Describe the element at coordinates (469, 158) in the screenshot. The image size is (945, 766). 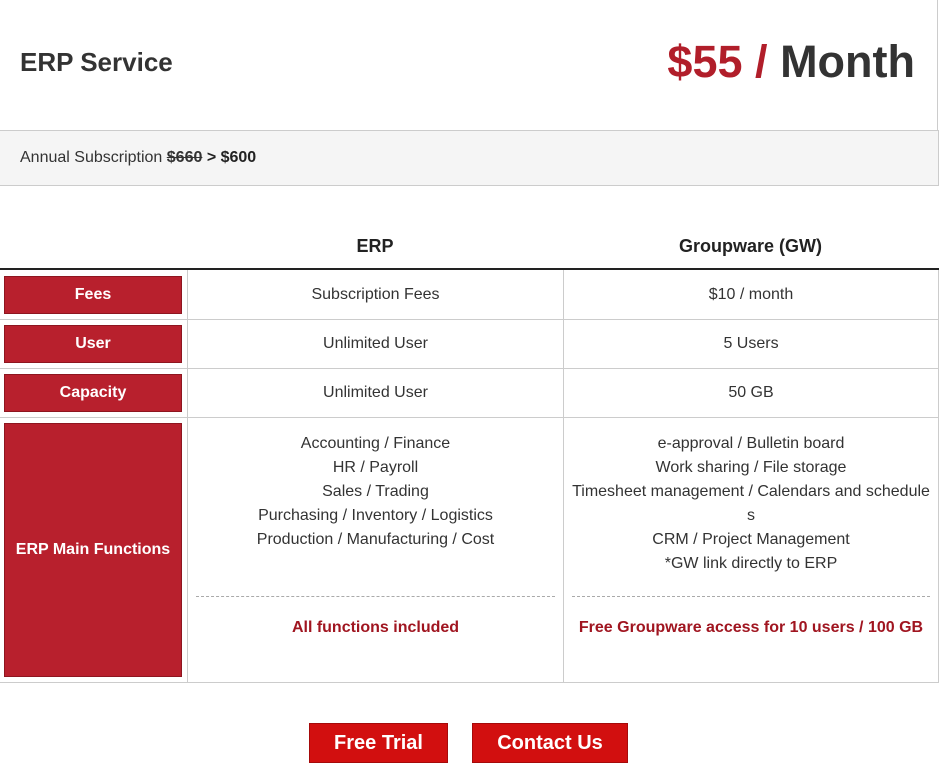
I see `annual-subscription-bar: Annual Subscription $660 > $600` at that location.